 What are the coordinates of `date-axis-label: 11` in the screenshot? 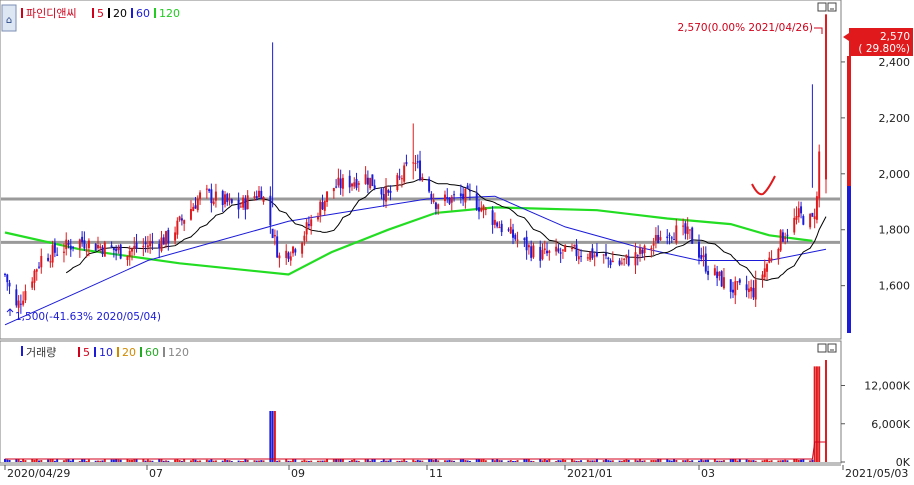 It's located at (436, 473).